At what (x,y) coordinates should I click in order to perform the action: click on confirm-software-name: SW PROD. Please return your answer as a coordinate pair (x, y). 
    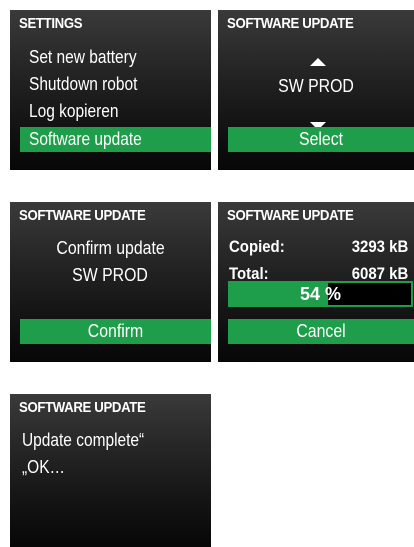
    Looking at the image, I should click on (110, 275).